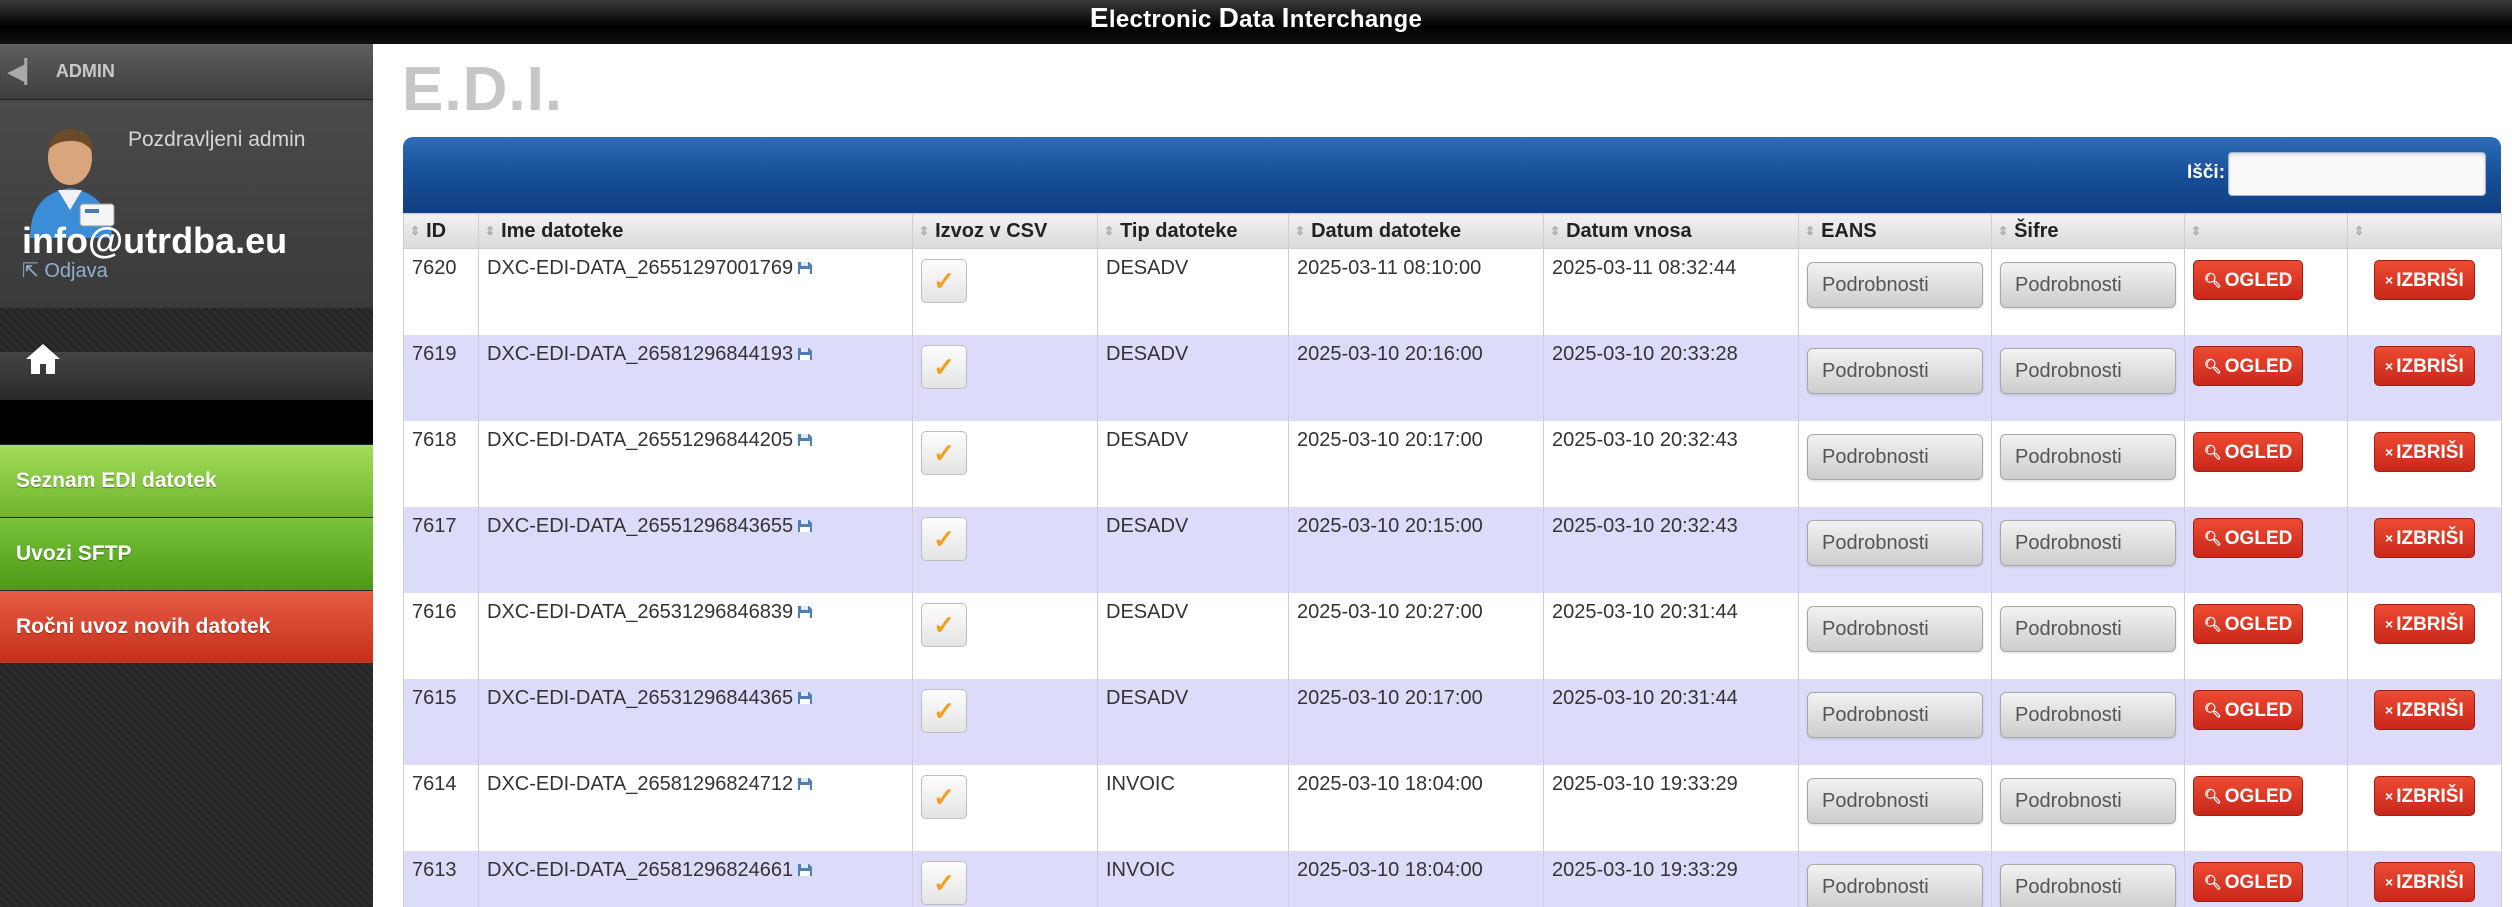  Describe the element at coordinates (2088, 231) in the screenshot. I see `column-header-codes: ⇕ Šifre` at that location.